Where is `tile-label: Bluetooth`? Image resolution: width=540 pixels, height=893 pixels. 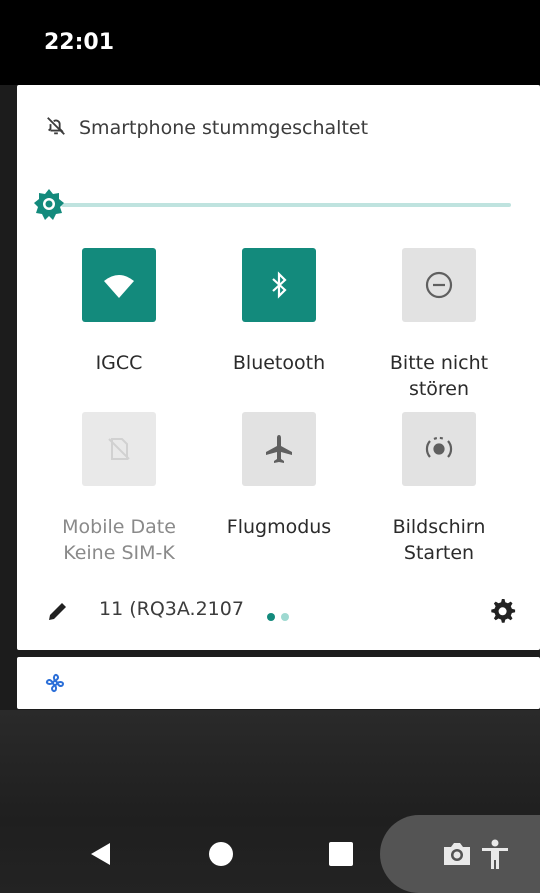
tile-label: Bluetooth is located at coordinates (279, 363).